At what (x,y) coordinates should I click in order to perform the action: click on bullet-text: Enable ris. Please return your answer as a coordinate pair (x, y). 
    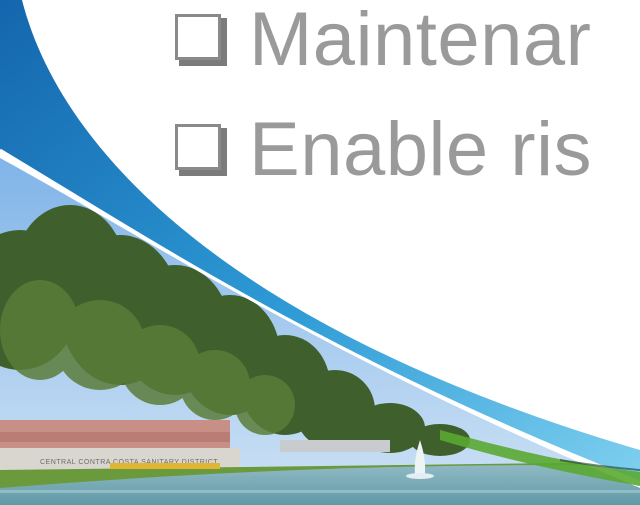
    Looking at the image, I should click on (420, 149).